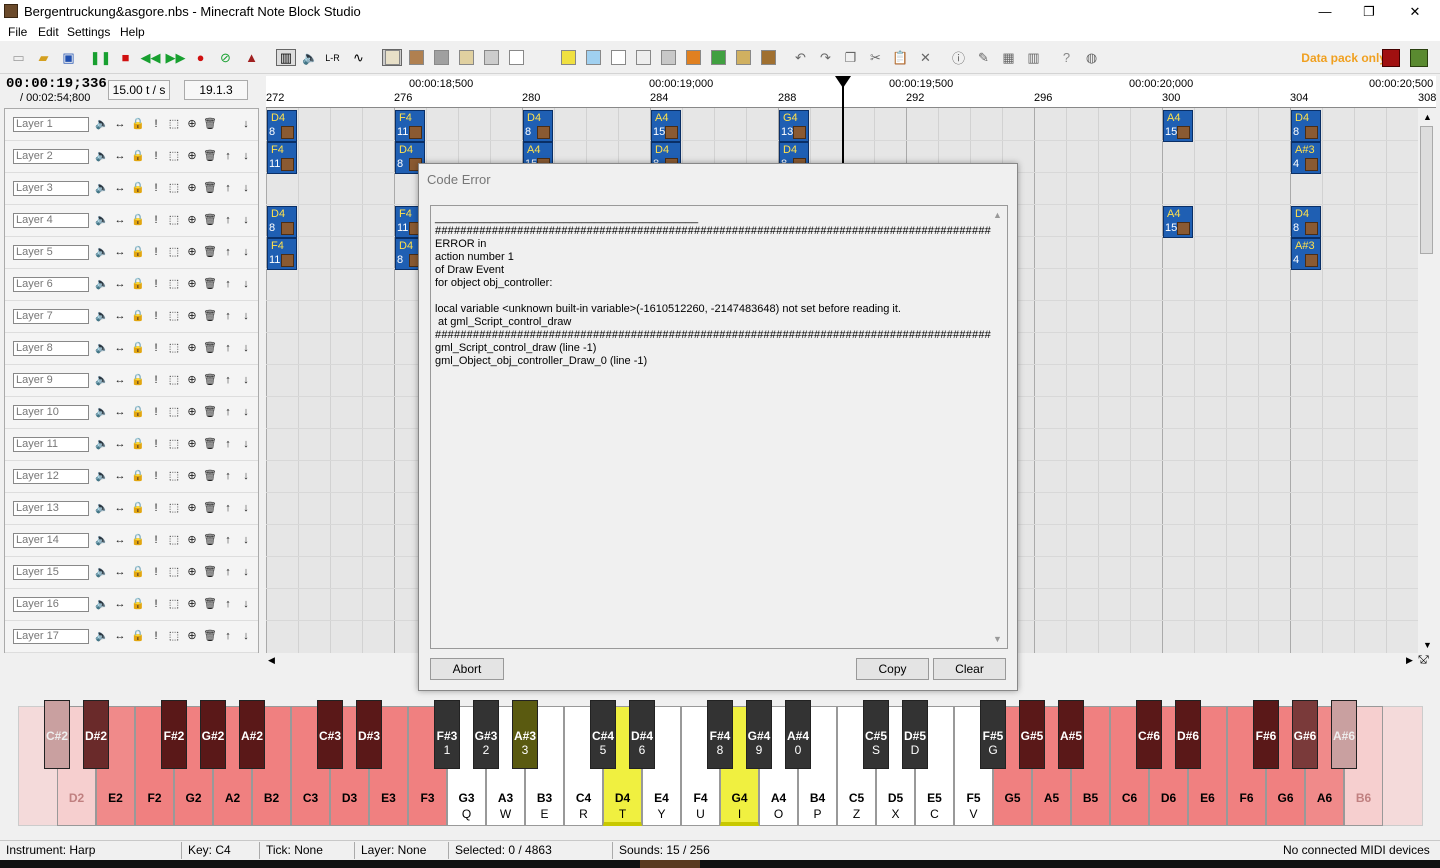 Image resolution: width=1440 pixels, height=868 pixels. What do you see at coordinates (51, 156) in the screenshot?
I see `layer-name-input: Layer 2` at bounding box center [51, 156].